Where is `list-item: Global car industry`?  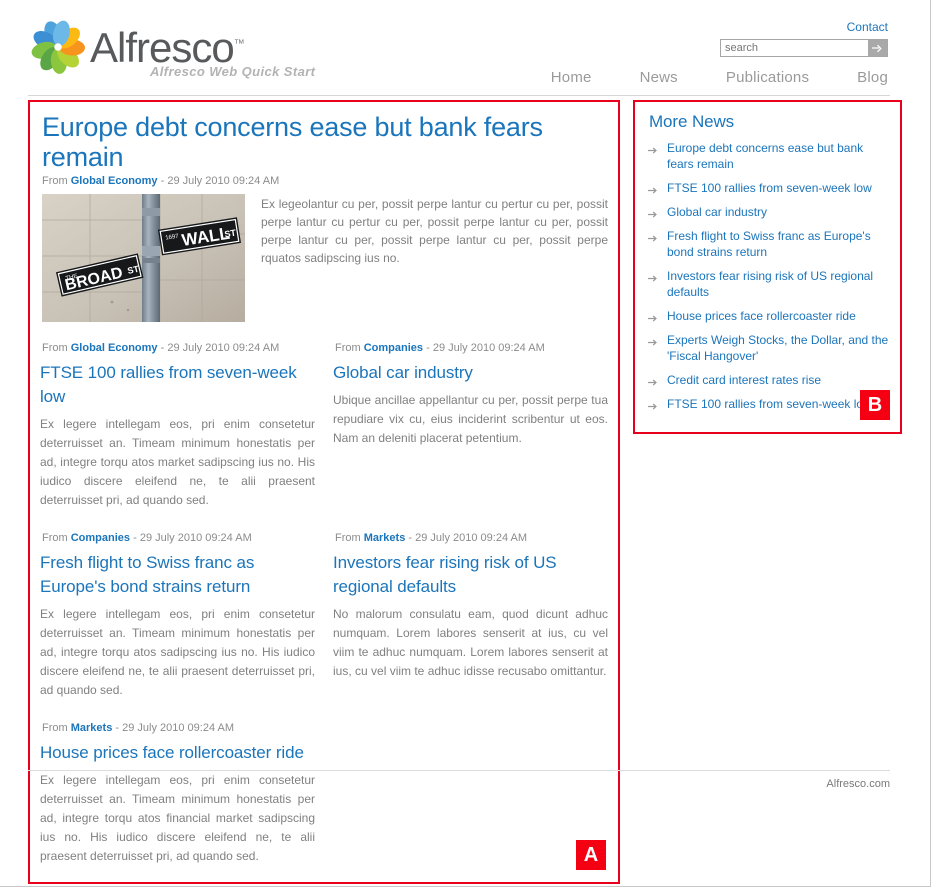 list-item: Global car industry is located at coordinates (768, 212).